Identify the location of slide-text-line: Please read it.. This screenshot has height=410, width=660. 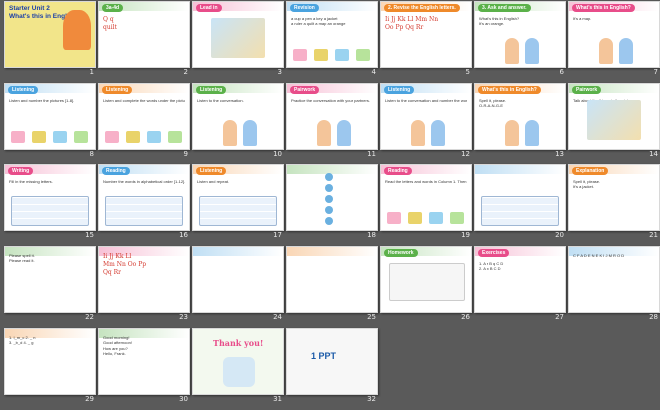
(22, 261).